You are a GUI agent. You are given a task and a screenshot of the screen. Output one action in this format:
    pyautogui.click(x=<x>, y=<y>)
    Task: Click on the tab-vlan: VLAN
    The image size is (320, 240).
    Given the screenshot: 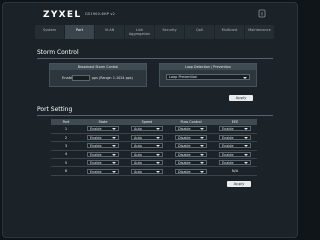 What is the action you would take?
    pyautogui.click(x=110, y=32)
    